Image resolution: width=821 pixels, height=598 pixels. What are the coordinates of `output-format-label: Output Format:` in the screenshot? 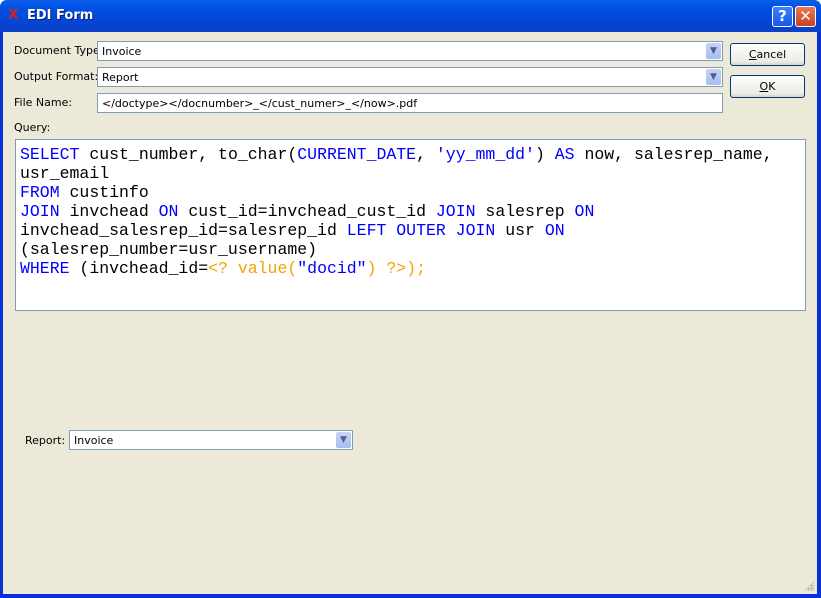 It's located at (56, 76).